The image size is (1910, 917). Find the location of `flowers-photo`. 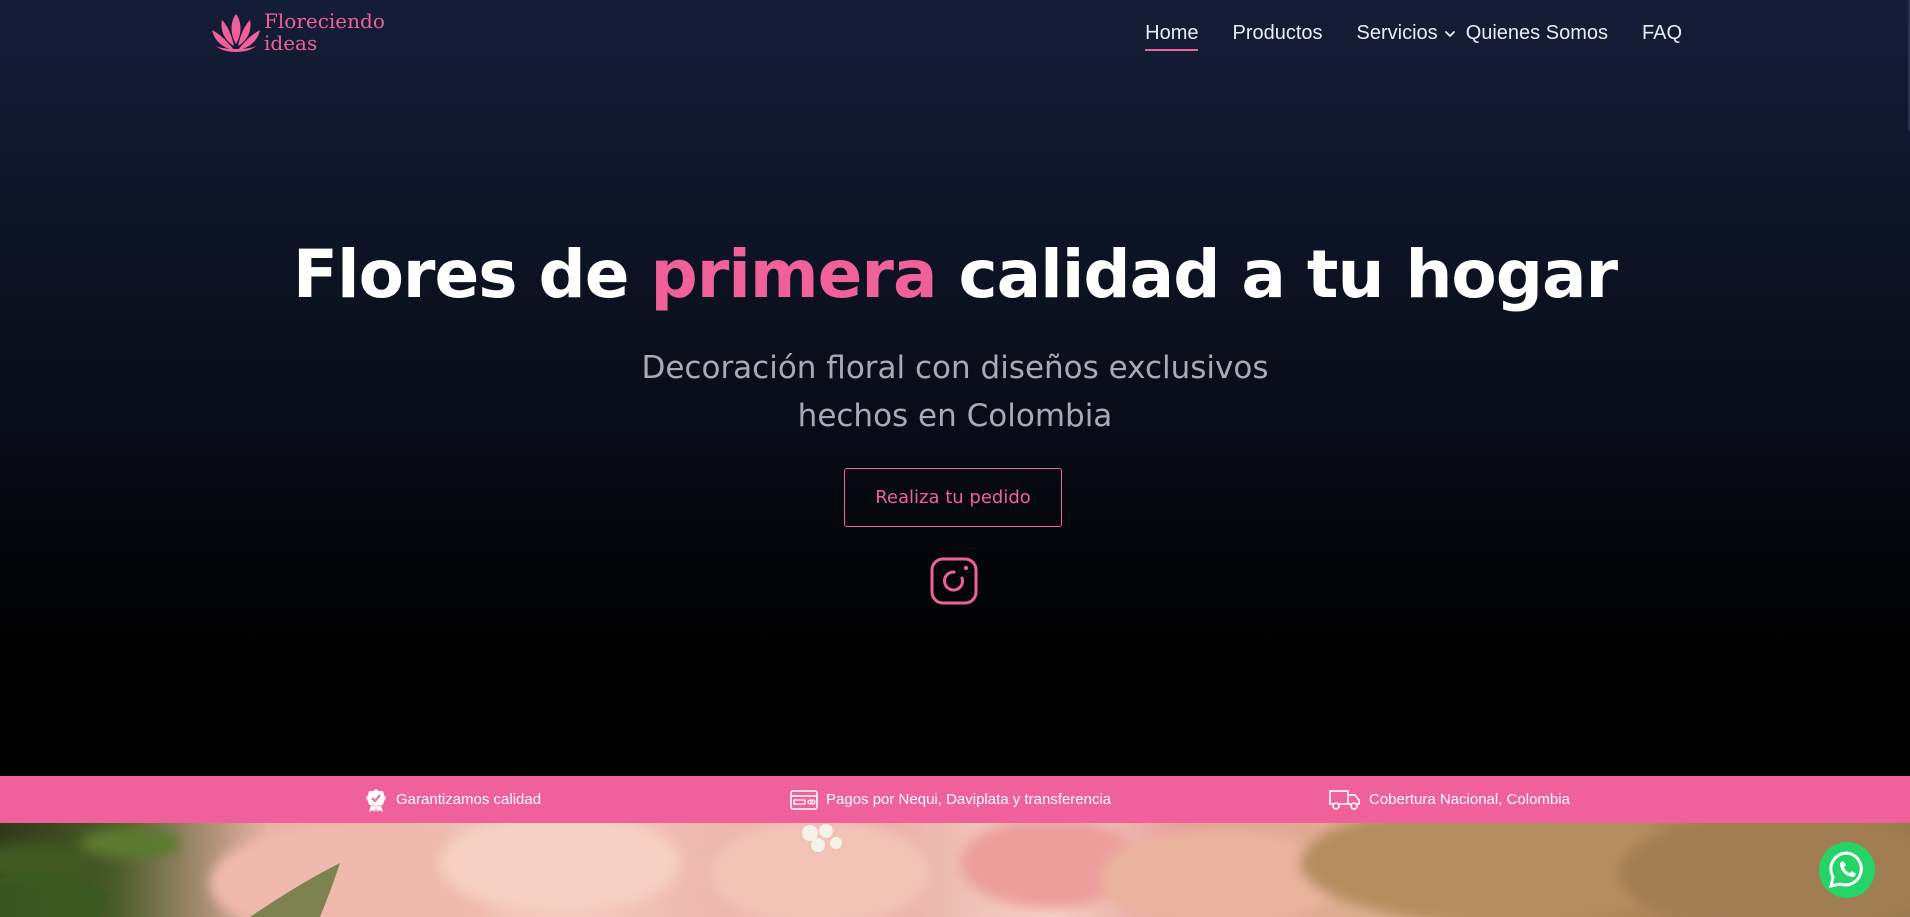

flowers-photo is located at coordinates (955, 870).